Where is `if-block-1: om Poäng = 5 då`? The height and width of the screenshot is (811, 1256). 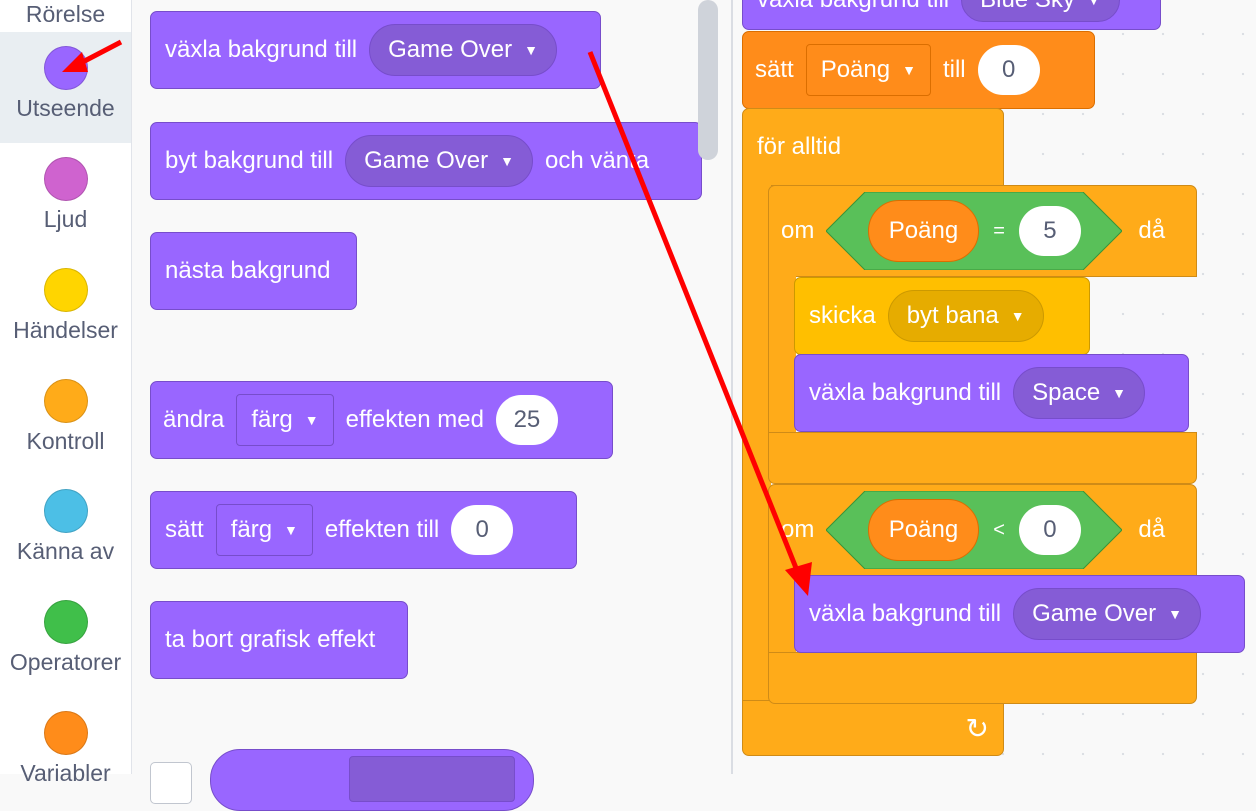 if-block-1: om Poäng = 5 då is located at coordinates (982, 231).